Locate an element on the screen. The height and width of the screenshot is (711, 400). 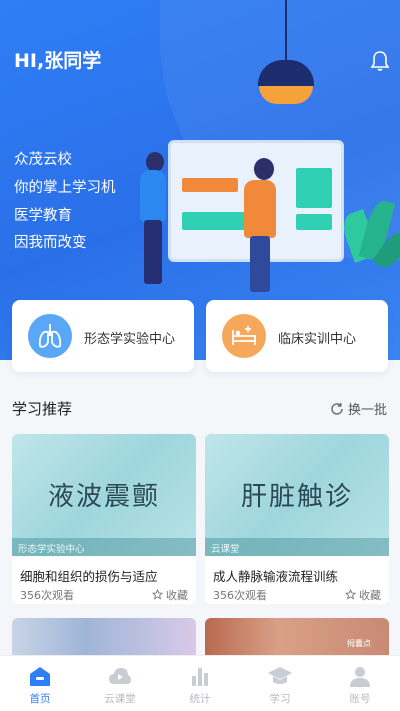
quick-entry-label: 形态学实验中心 is located at coordinates (130, 339).